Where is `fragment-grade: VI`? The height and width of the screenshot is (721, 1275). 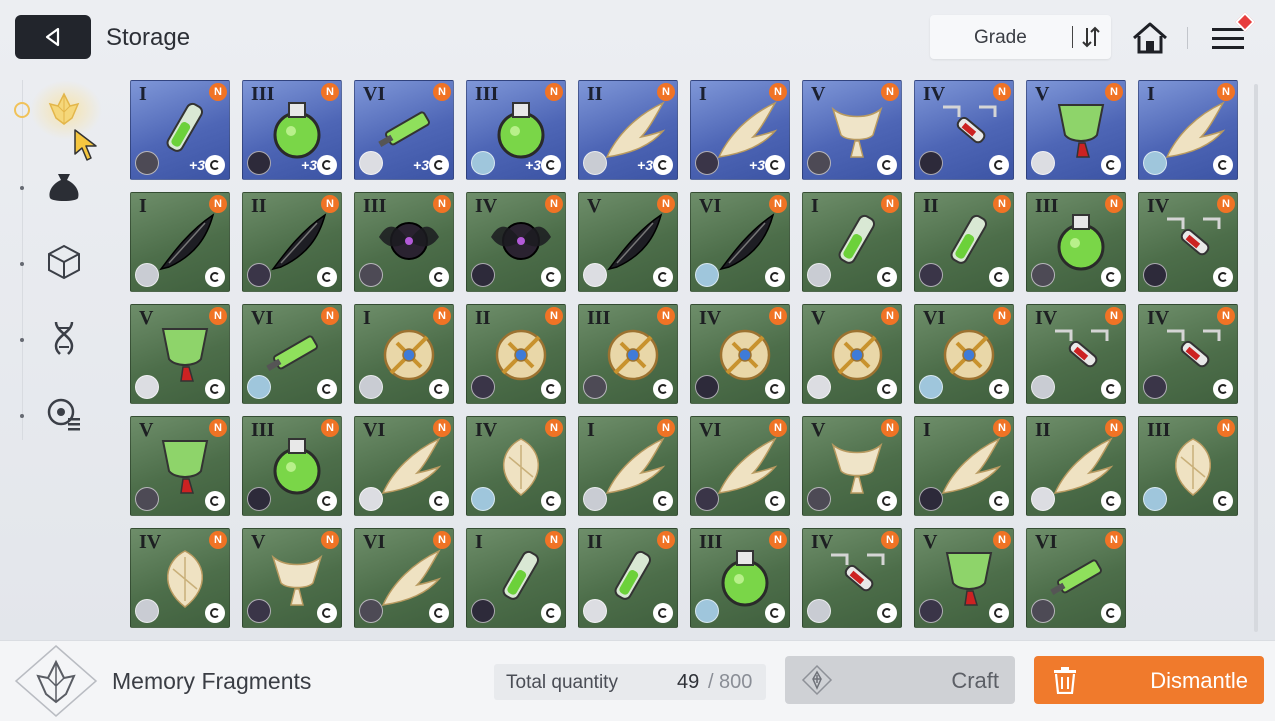 fragment-grade: VI is located at coordinates (934, 318).